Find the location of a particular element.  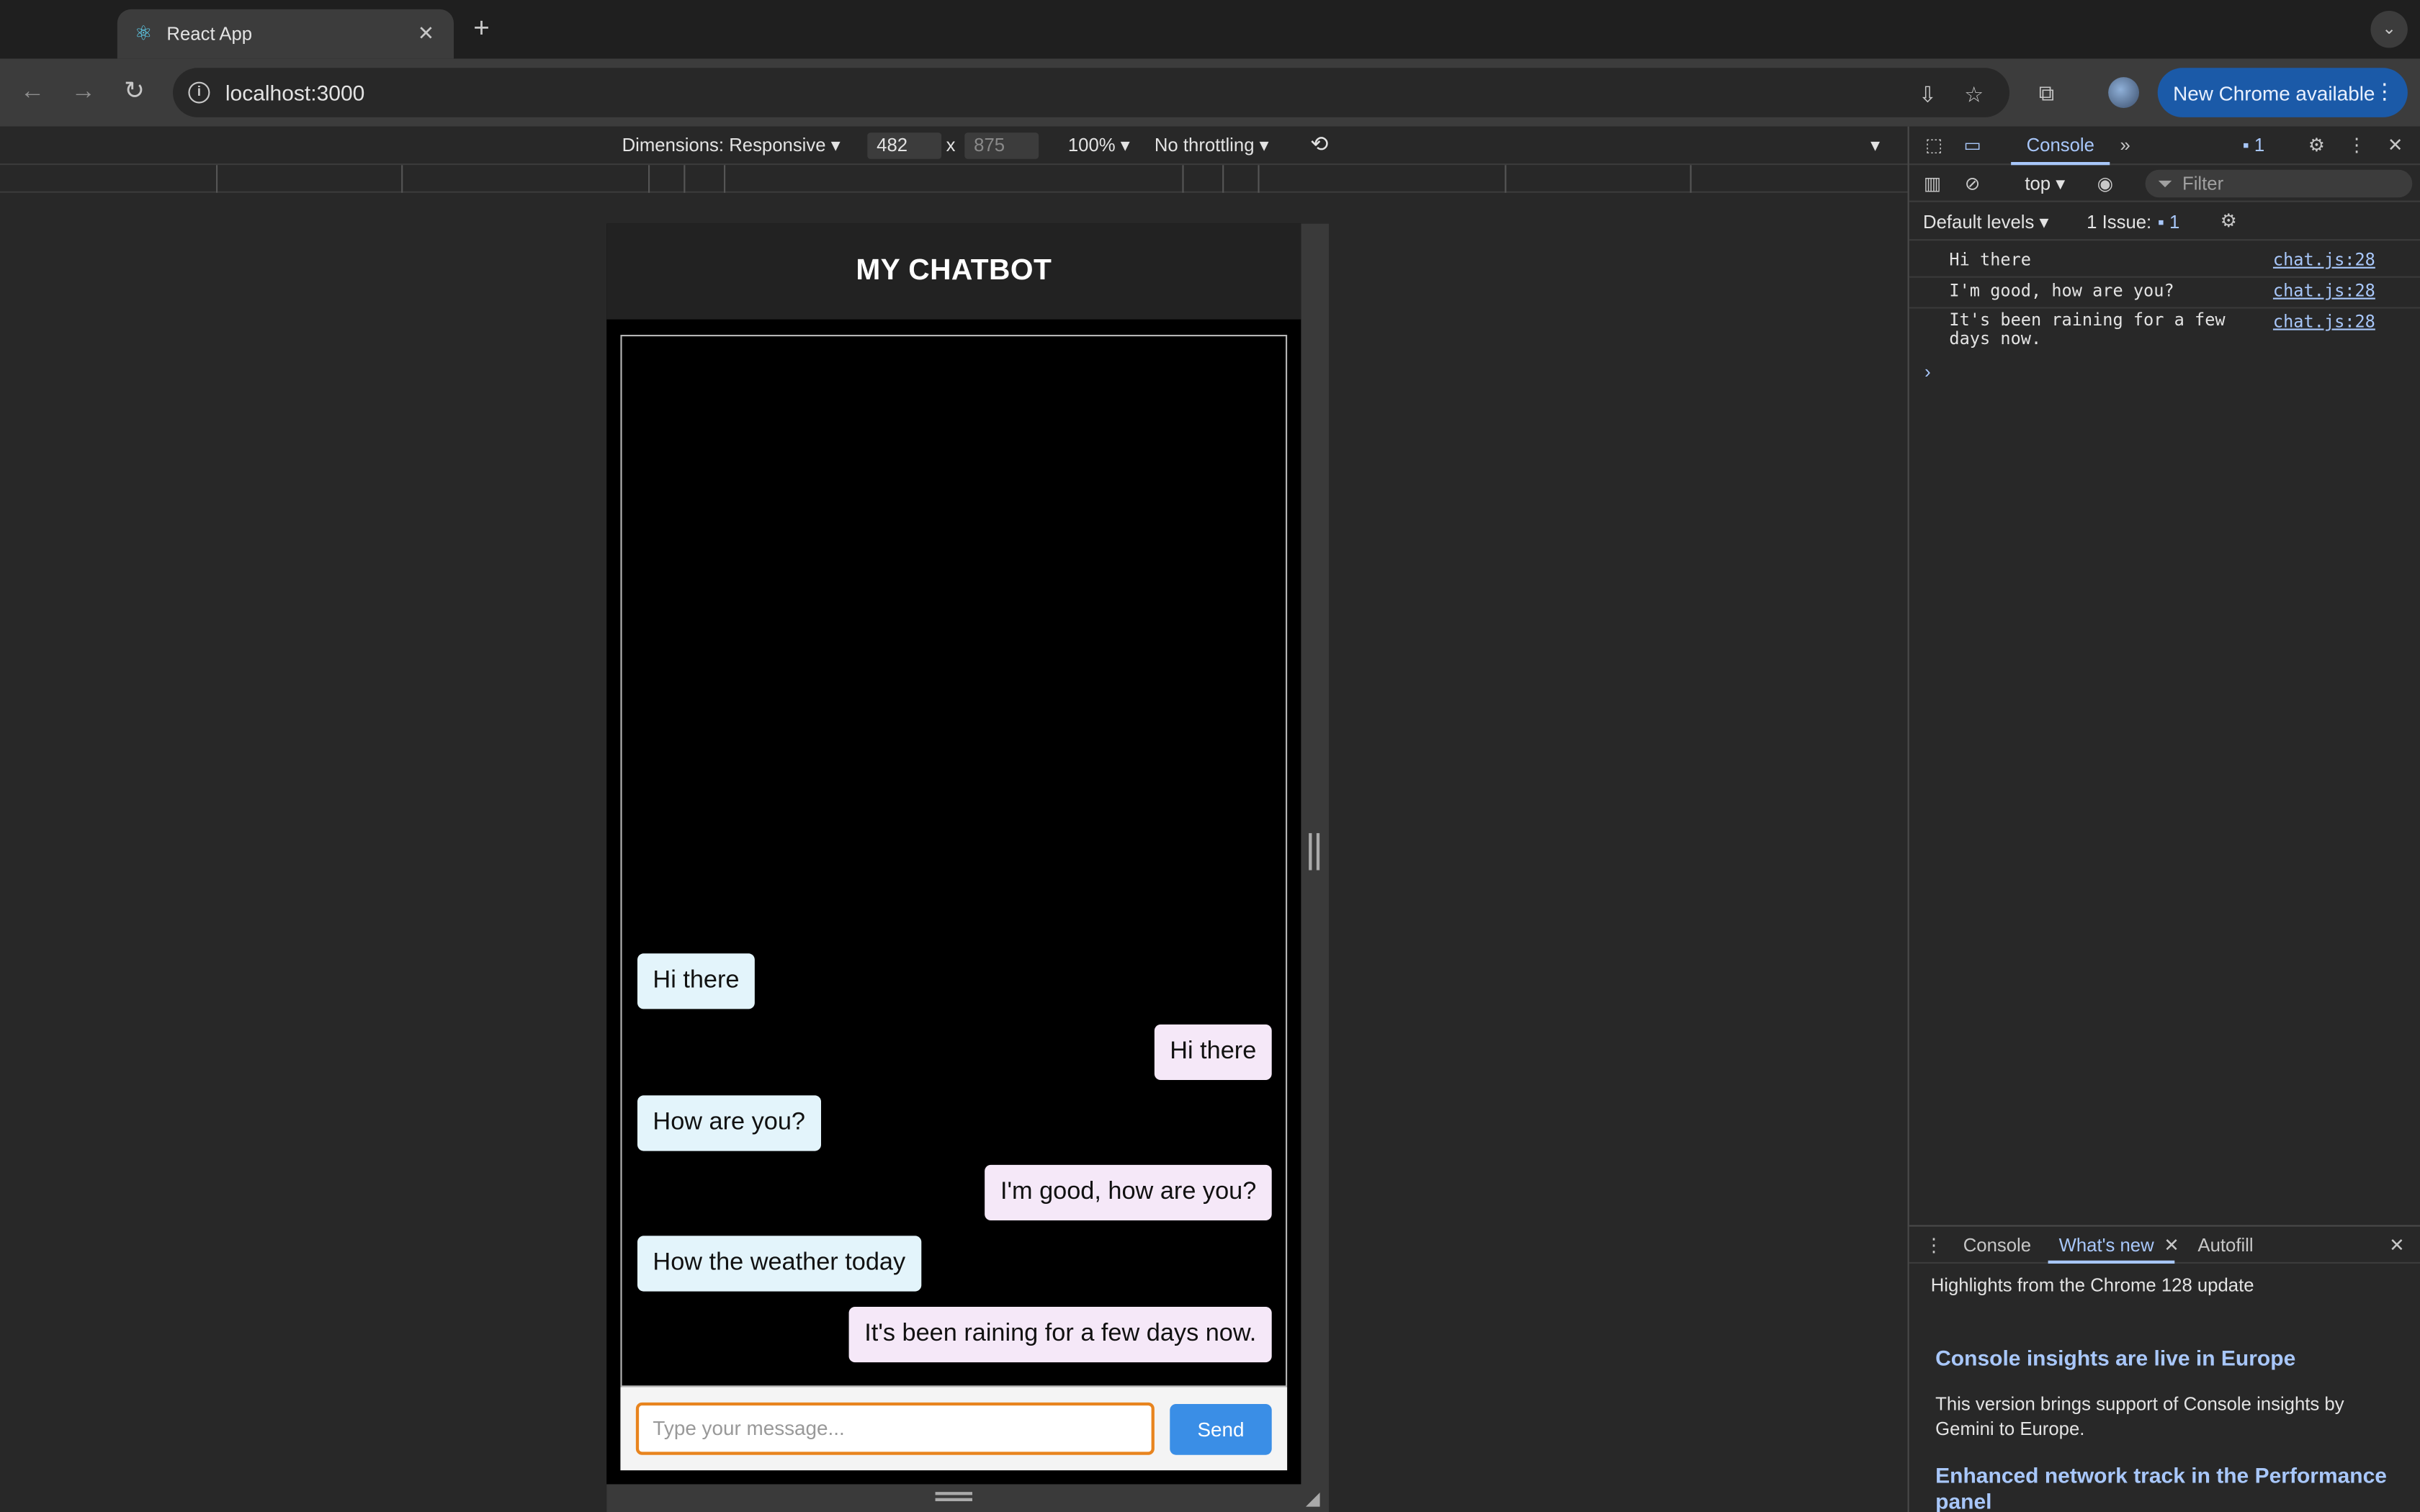

more-tabs-icon: » is located at coordinates (2125, 144).